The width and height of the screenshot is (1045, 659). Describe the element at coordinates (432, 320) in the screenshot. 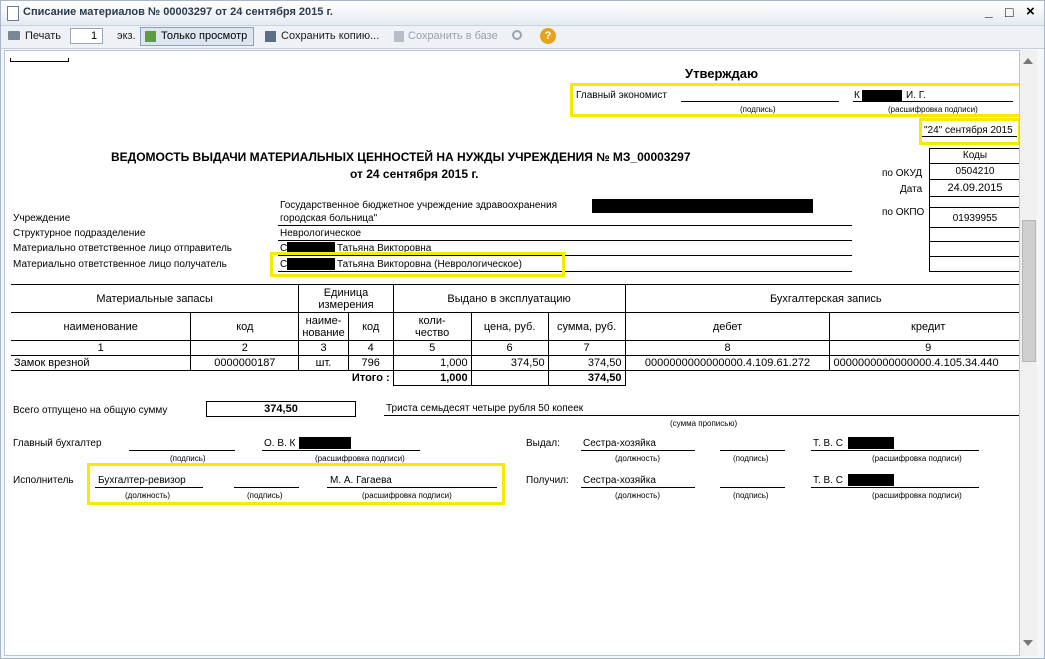

I see `qty-header-line1: коли-` at that location.